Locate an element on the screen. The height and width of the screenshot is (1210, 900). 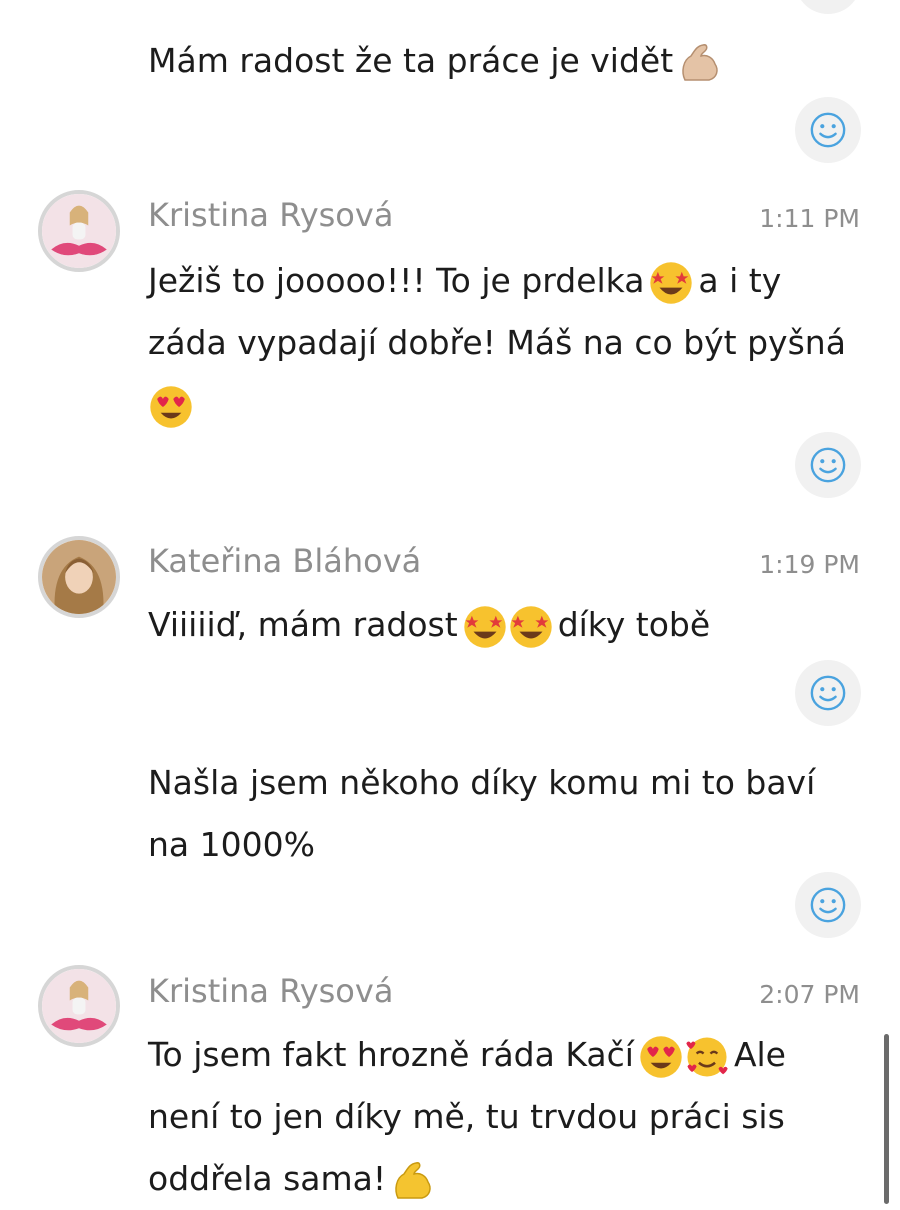
smiling-face-with-hearts-icon is located at coordinates (707, 1057).